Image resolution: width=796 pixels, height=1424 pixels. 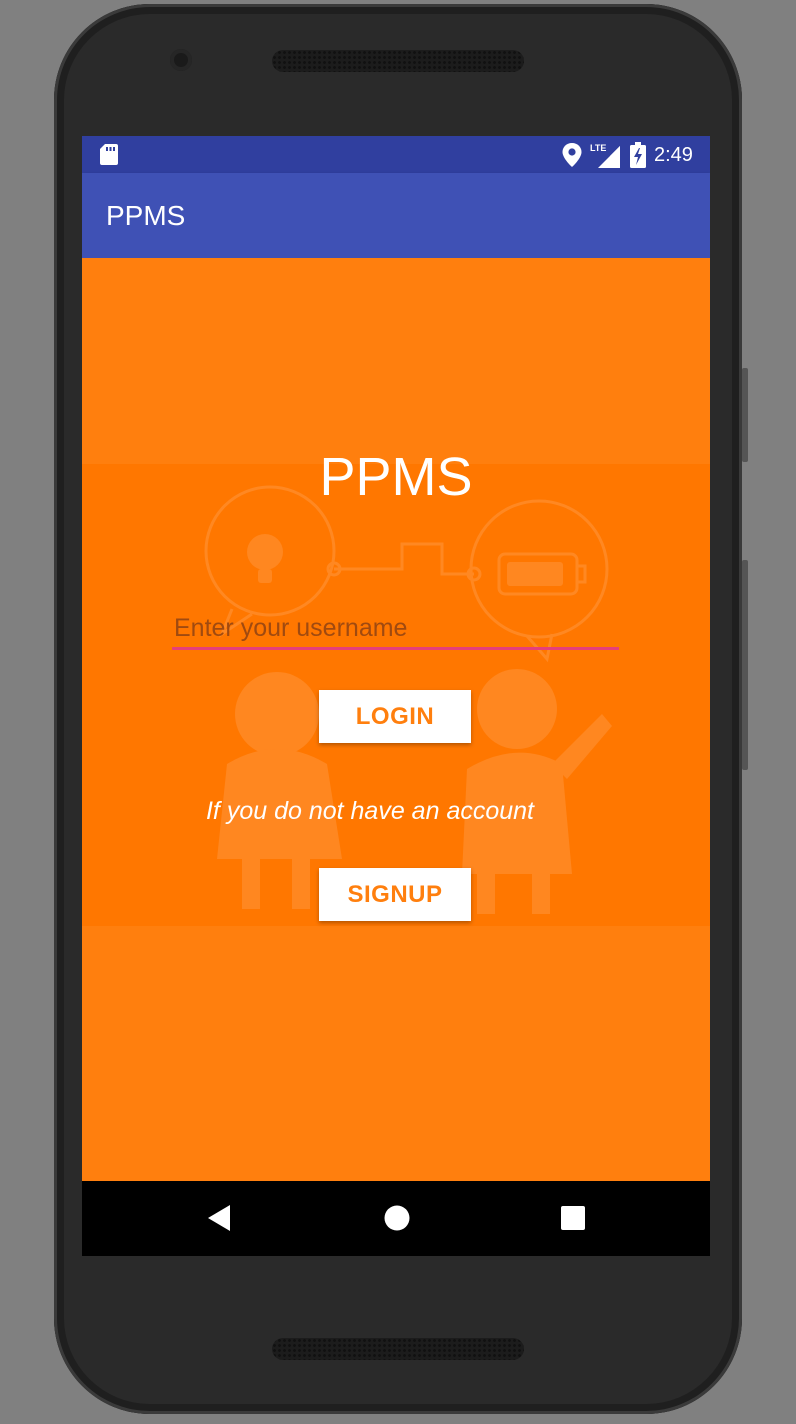 I want to click on location-icon, so click(x=572, y=155).